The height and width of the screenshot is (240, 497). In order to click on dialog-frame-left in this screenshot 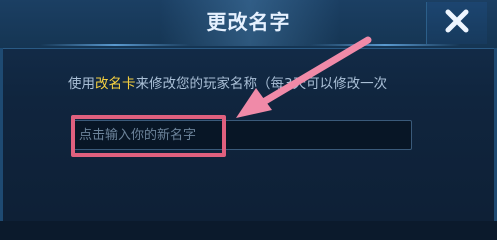, I will do `click(1, 134)`.